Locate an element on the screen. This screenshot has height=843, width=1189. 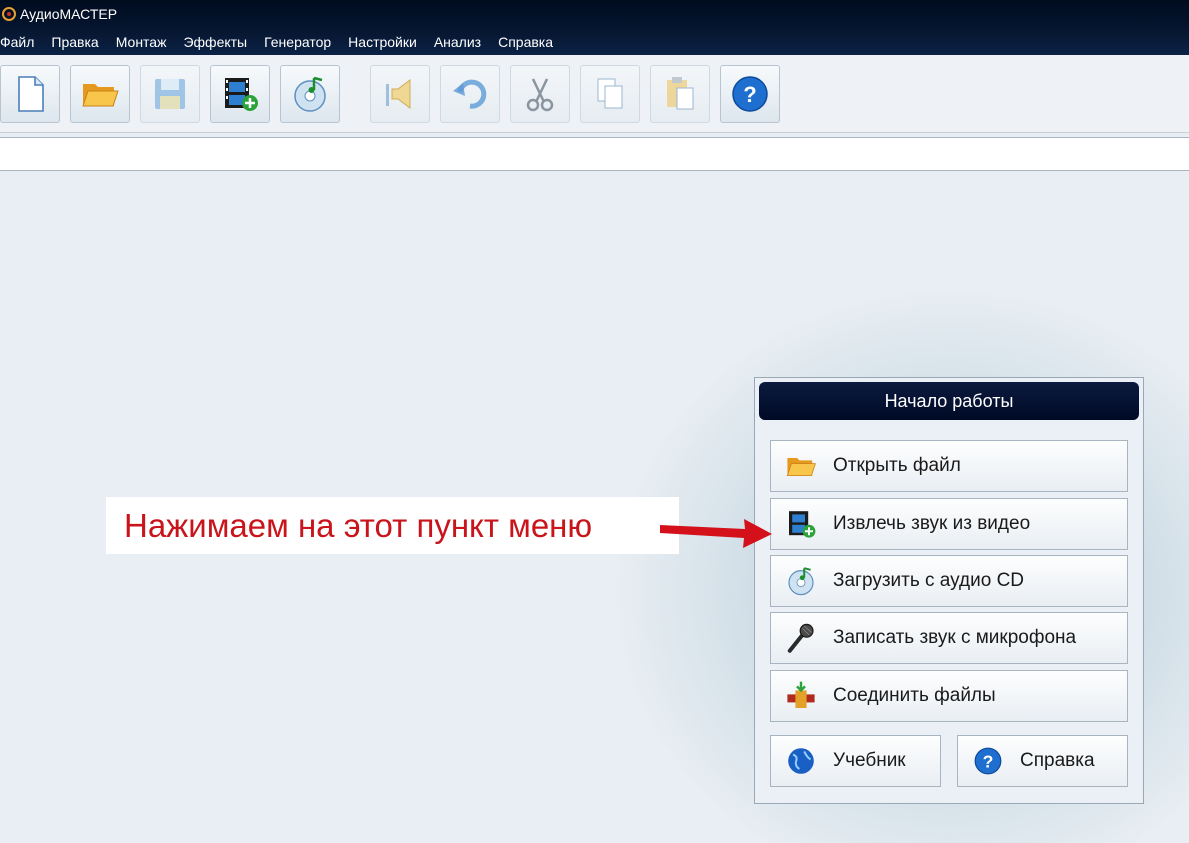
help-button: ? is located at coordinates (750, 94).